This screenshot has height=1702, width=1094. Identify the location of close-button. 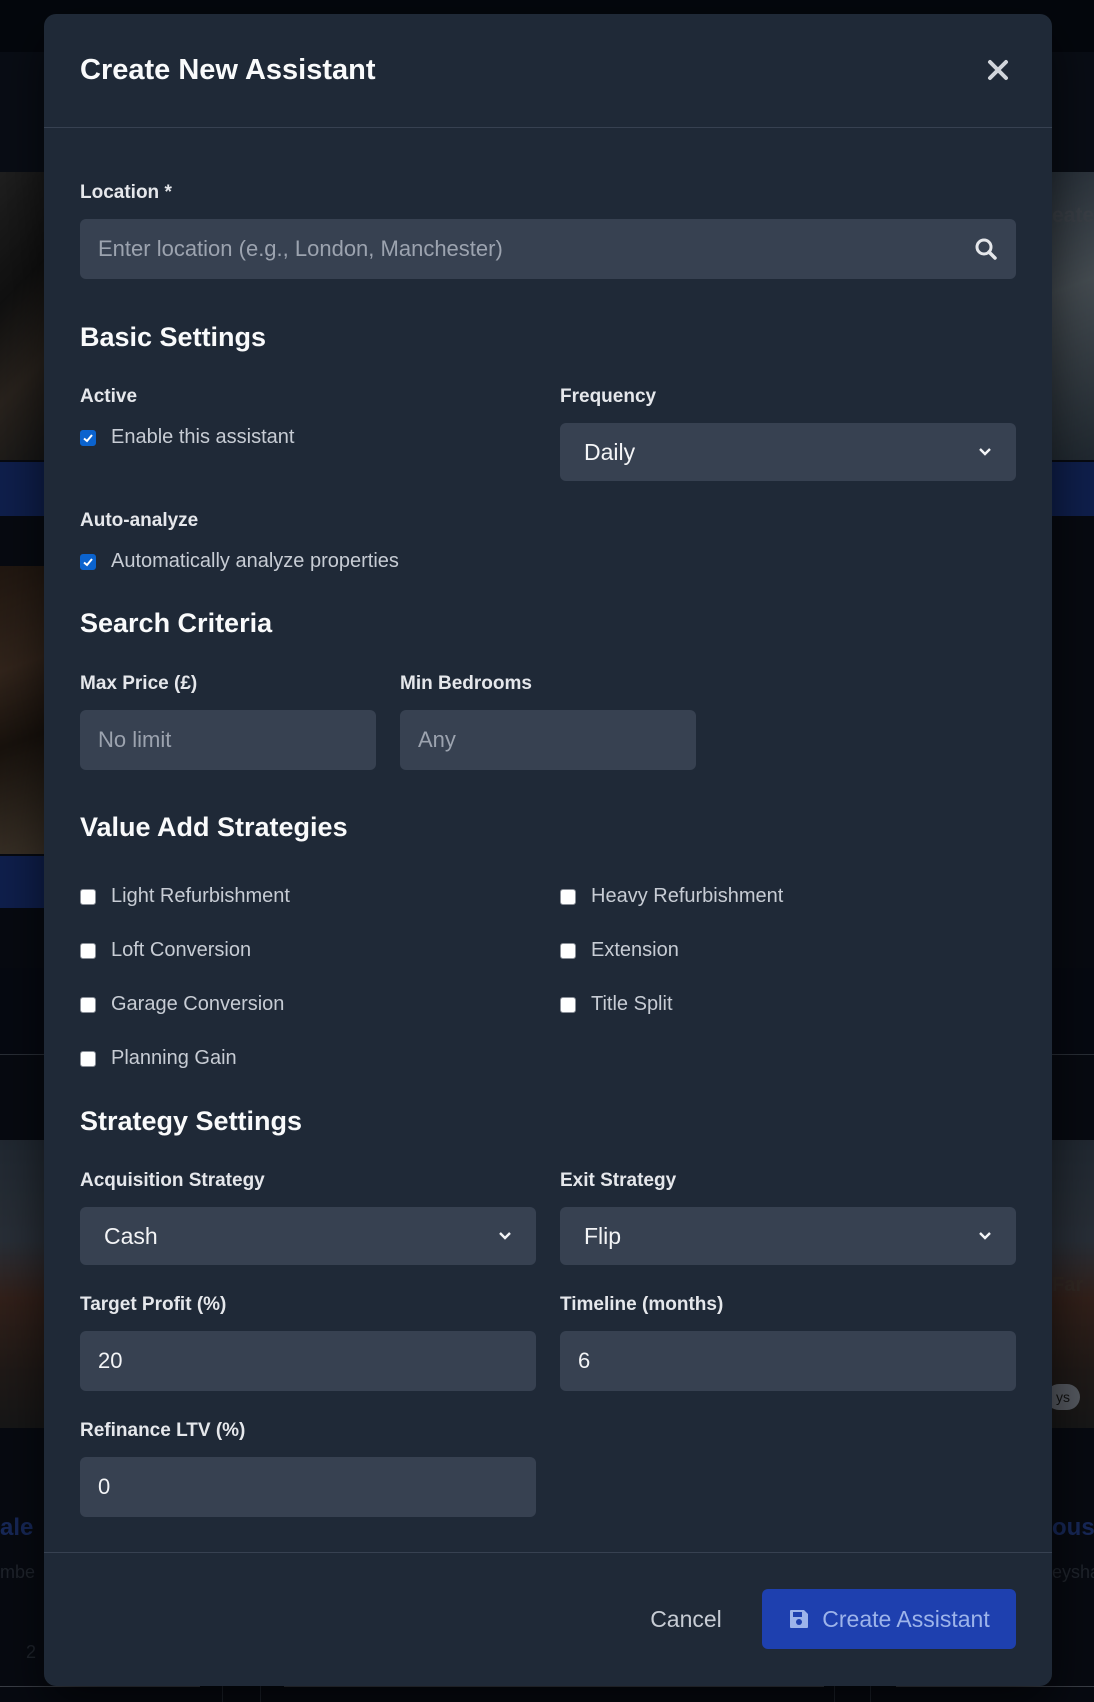
(998, 70).